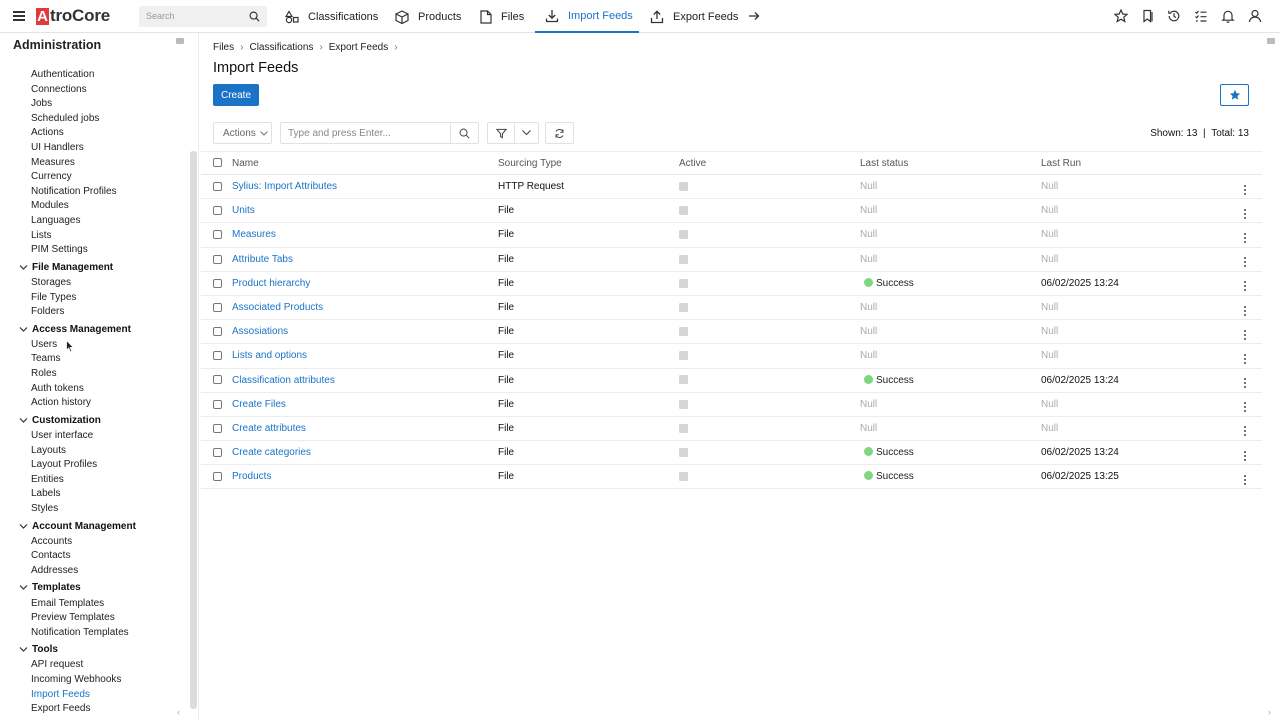 The width and height of the screenshot is (1280, 720). I want to click on sidebar-item-layout-profiles: Layout Profiles, so click(64, 464).